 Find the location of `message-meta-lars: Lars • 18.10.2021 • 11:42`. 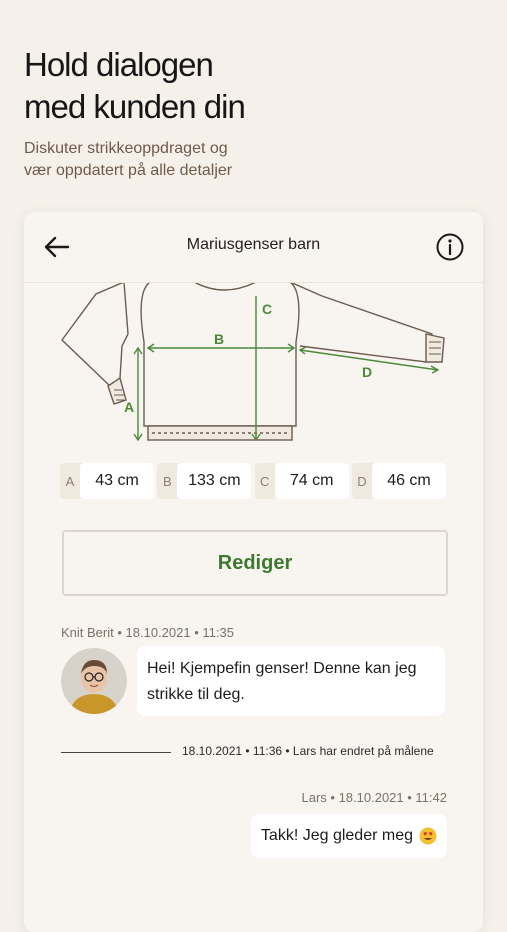

message-meta-lars: Lars • 18.10.2021 • 11:42 is located at coordinates (374, 797).